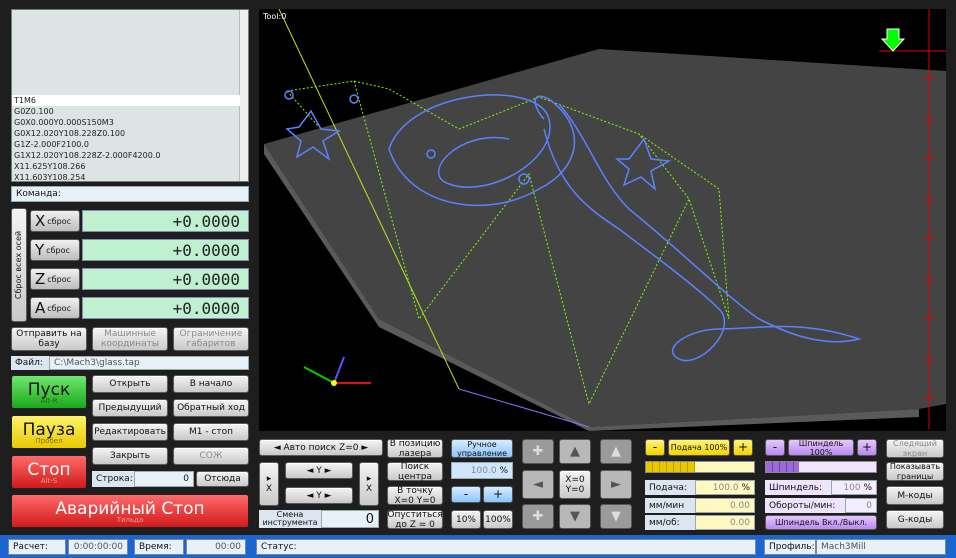  I want to click on show-bounds-button: Показывать границы, so click(915, 471).